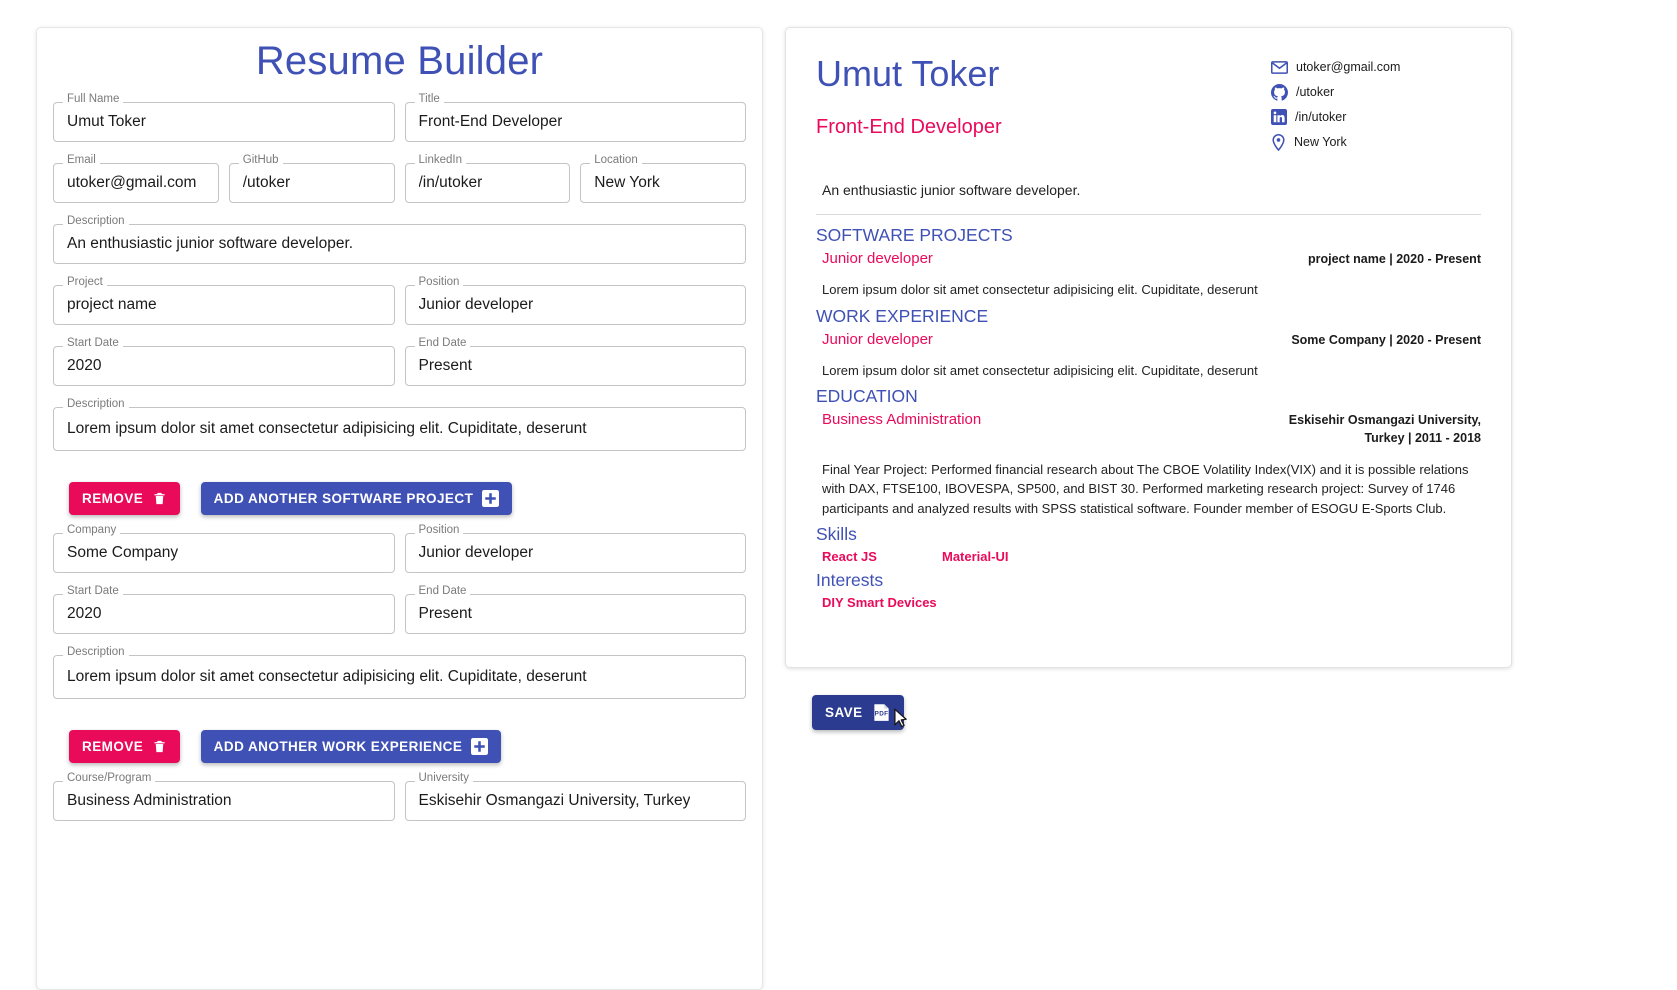 This screenshot has height=990, width=1677. What do you see at coordinates (844, 712) in the screenshot?
I see `save-pdf-button-label: SAVE` at bounding box center [844, 712].